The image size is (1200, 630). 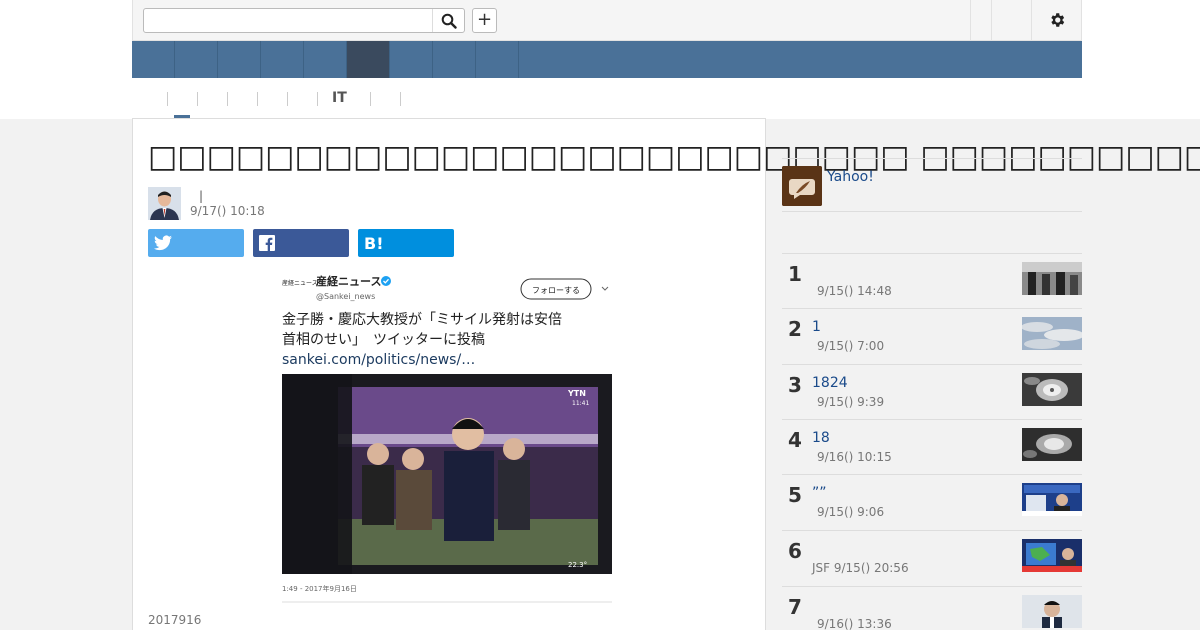 What do you see at coordinates (577, 565) in the screenshot?
I see `photo-temperature: 22.3°` at bounding box center [577, 565].